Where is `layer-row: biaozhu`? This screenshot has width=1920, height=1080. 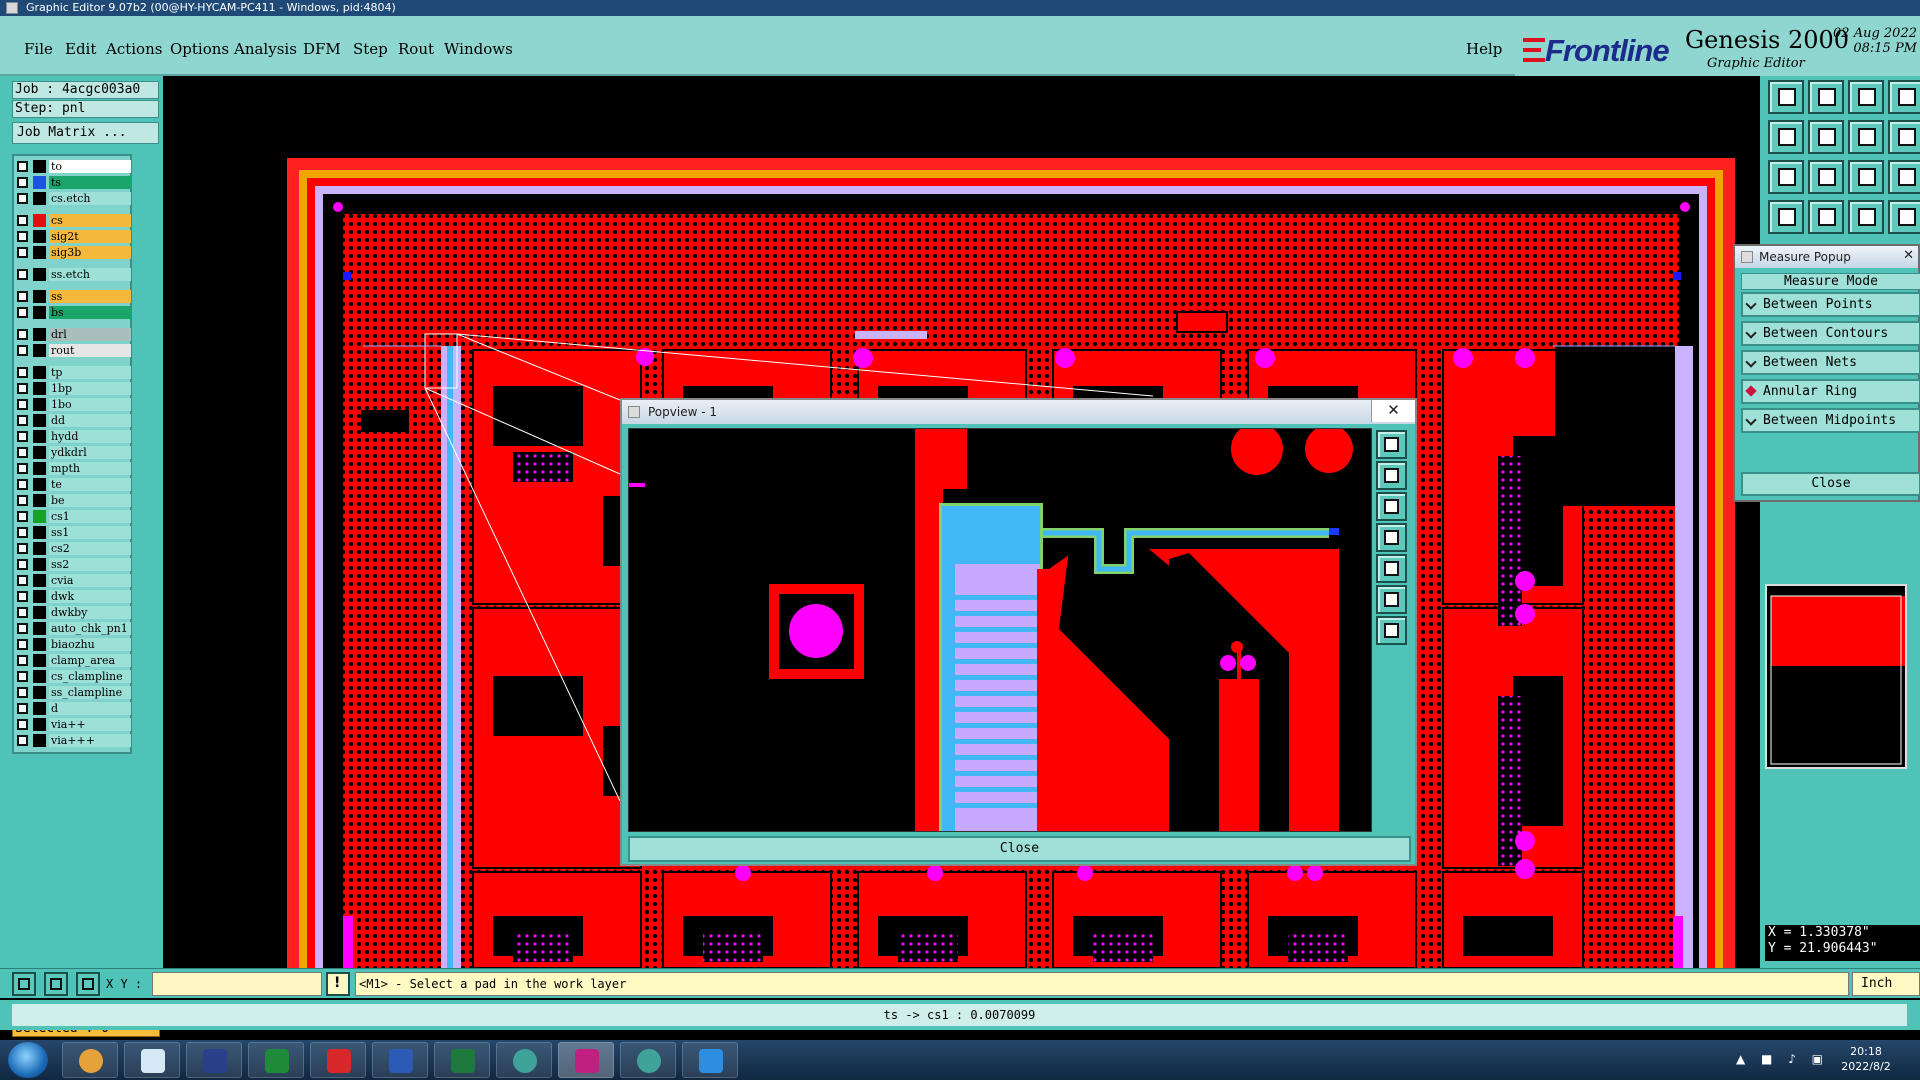
layer-row: biaozhu is located at coordinates (74, 644).